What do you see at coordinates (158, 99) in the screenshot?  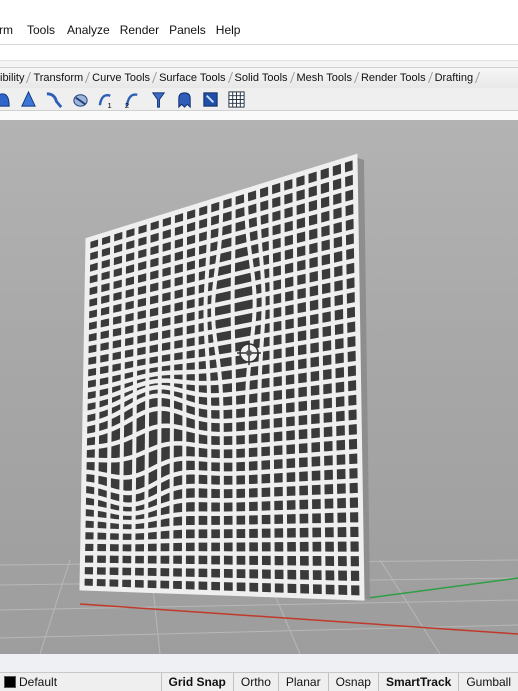 I see `taper-icon` at bounding box center [158, 99].